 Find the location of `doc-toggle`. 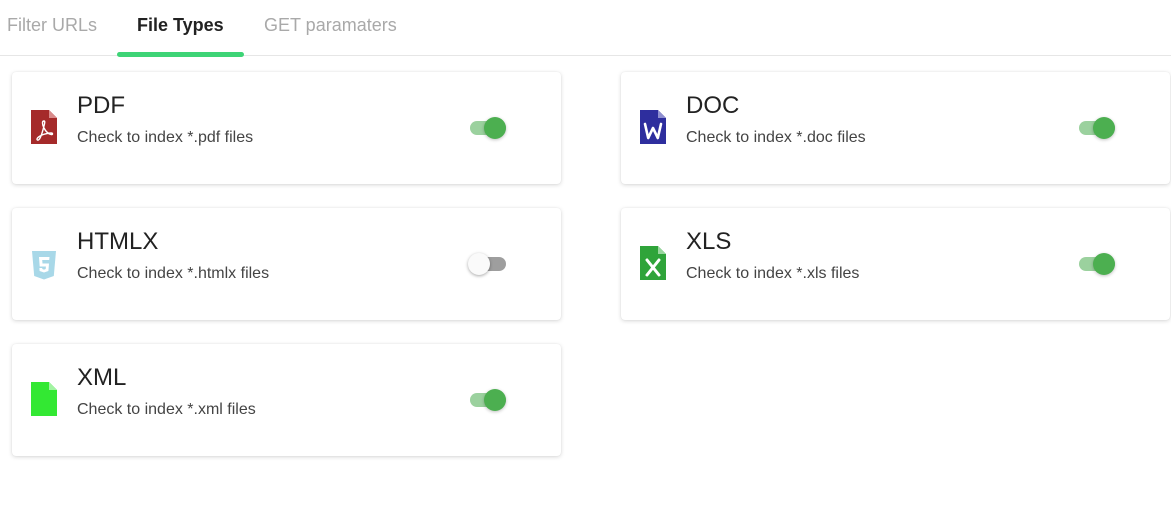

doc-toggle is located at coordinates (1097, 128).